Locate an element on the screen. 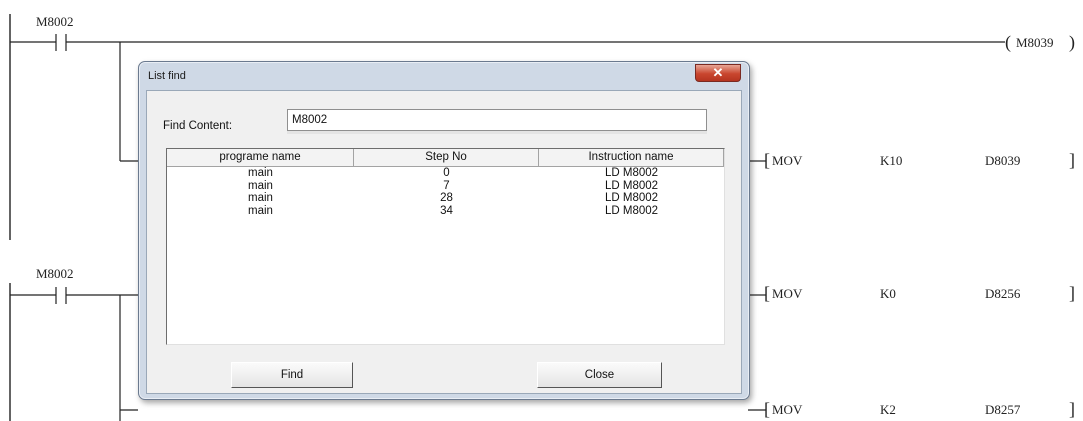 This screenshot has width=1083, height=421. mov-source: K0 is located at coordinates (888, 293).